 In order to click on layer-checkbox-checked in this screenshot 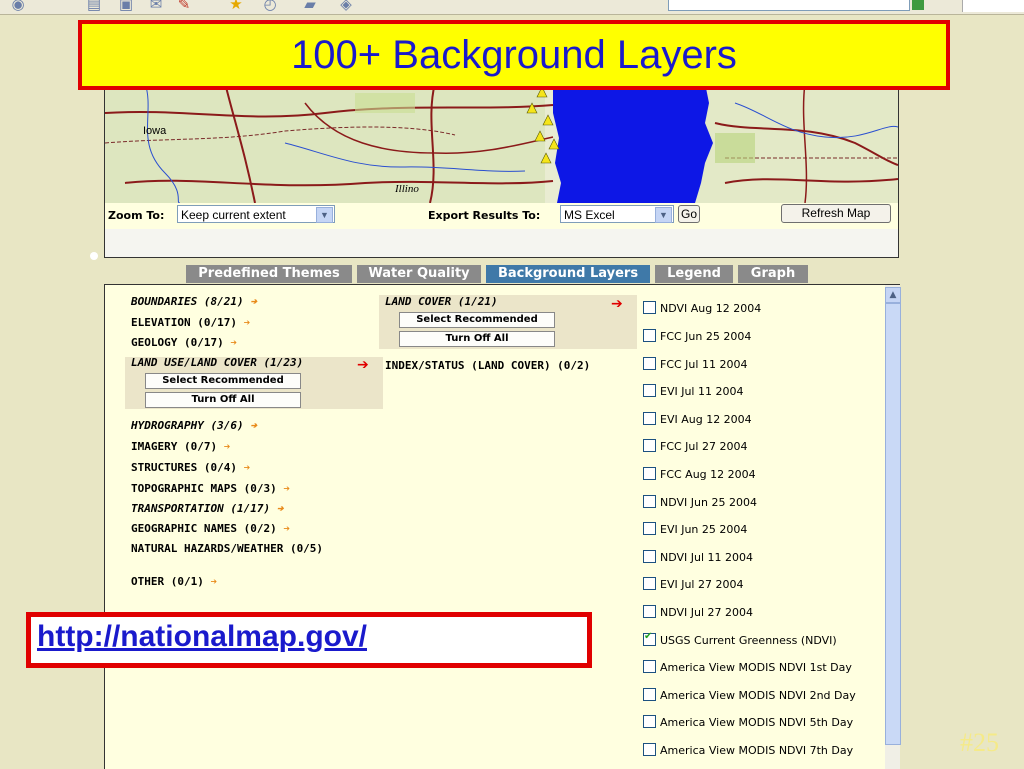, I will do `click(649, 638)`.